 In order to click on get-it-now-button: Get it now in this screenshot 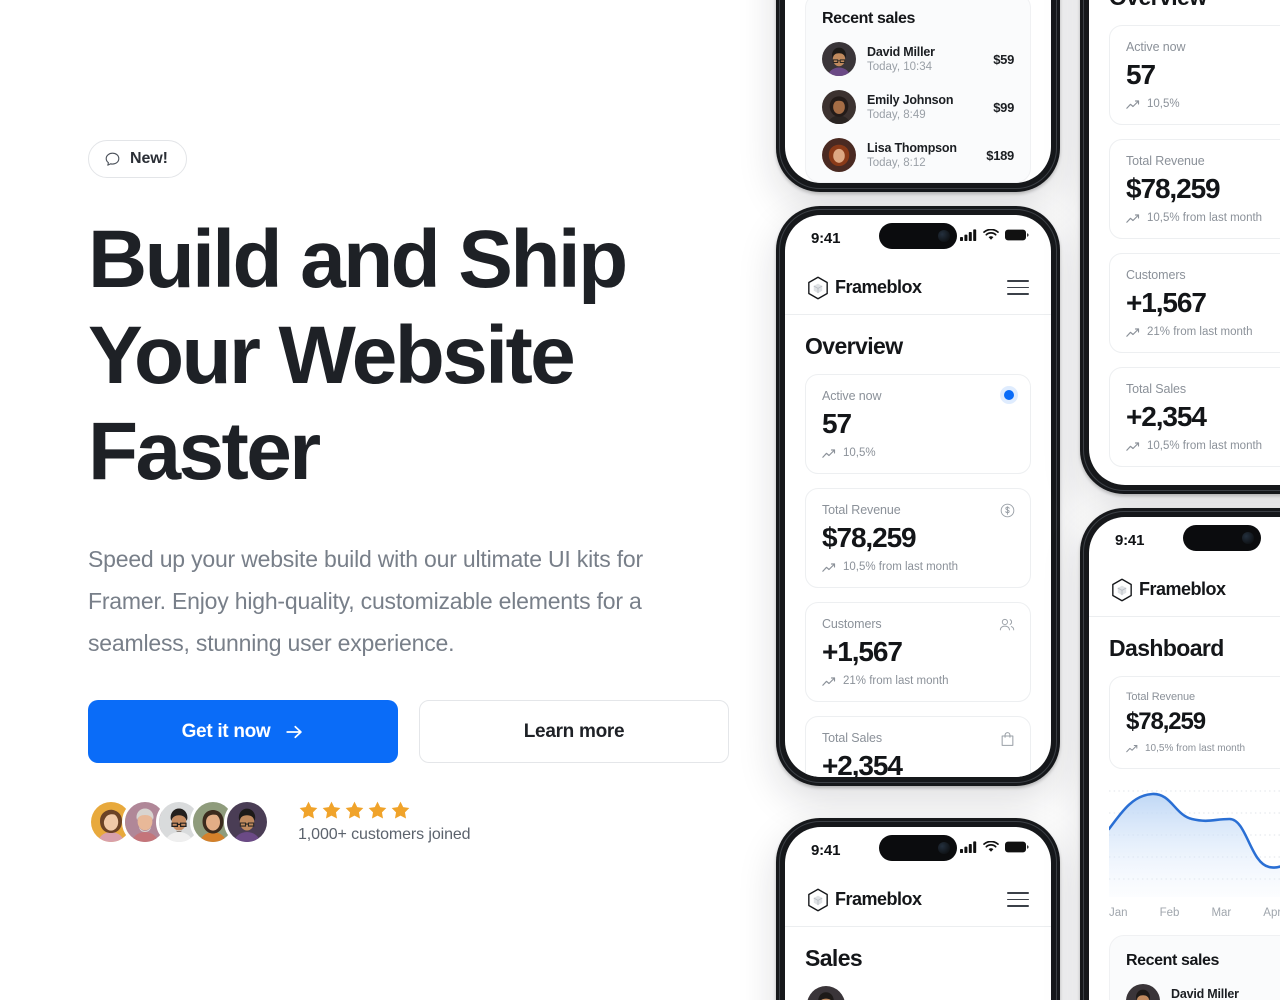, I will do `click(243, 731)`.